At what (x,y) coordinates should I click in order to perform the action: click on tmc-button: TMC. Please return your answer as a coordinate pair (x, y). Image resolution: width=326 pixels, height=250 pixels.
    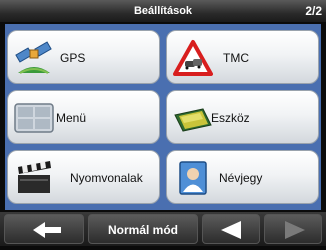
    Looking at the image, I should click on (242, 57).